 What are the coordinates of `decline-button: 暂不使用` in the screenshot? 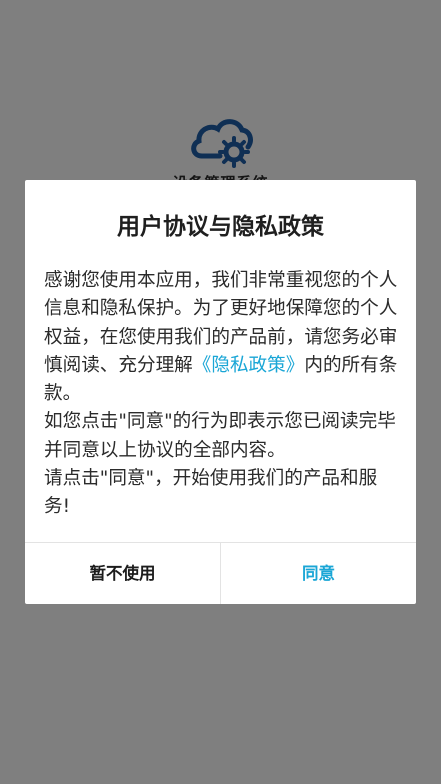 It's located at (122, 573).